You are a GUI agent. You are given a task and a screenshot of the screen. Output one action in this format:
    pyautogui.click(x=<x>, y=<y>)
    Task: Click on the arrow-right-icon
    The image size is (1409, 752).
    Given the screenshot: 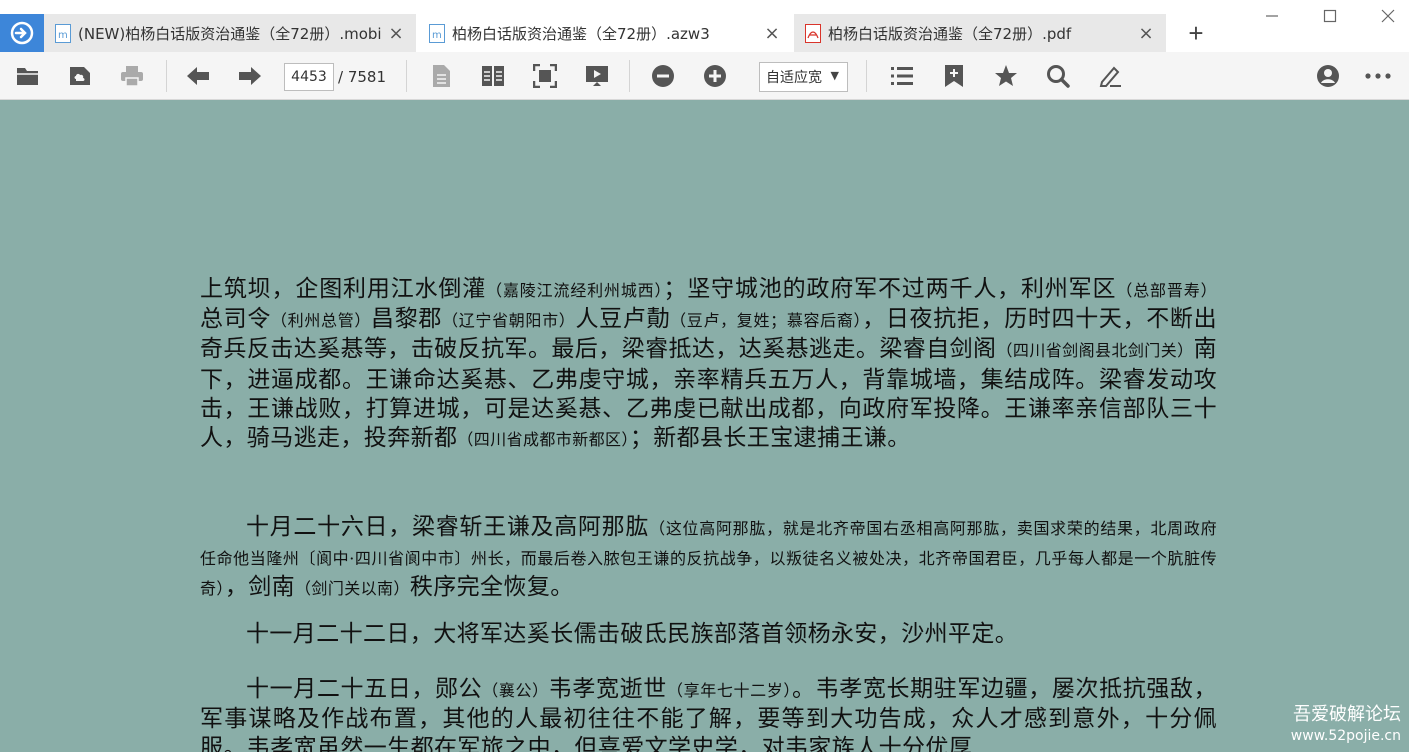 What is the action you would take?
    pyautogui.click(x=250, y=76)
    